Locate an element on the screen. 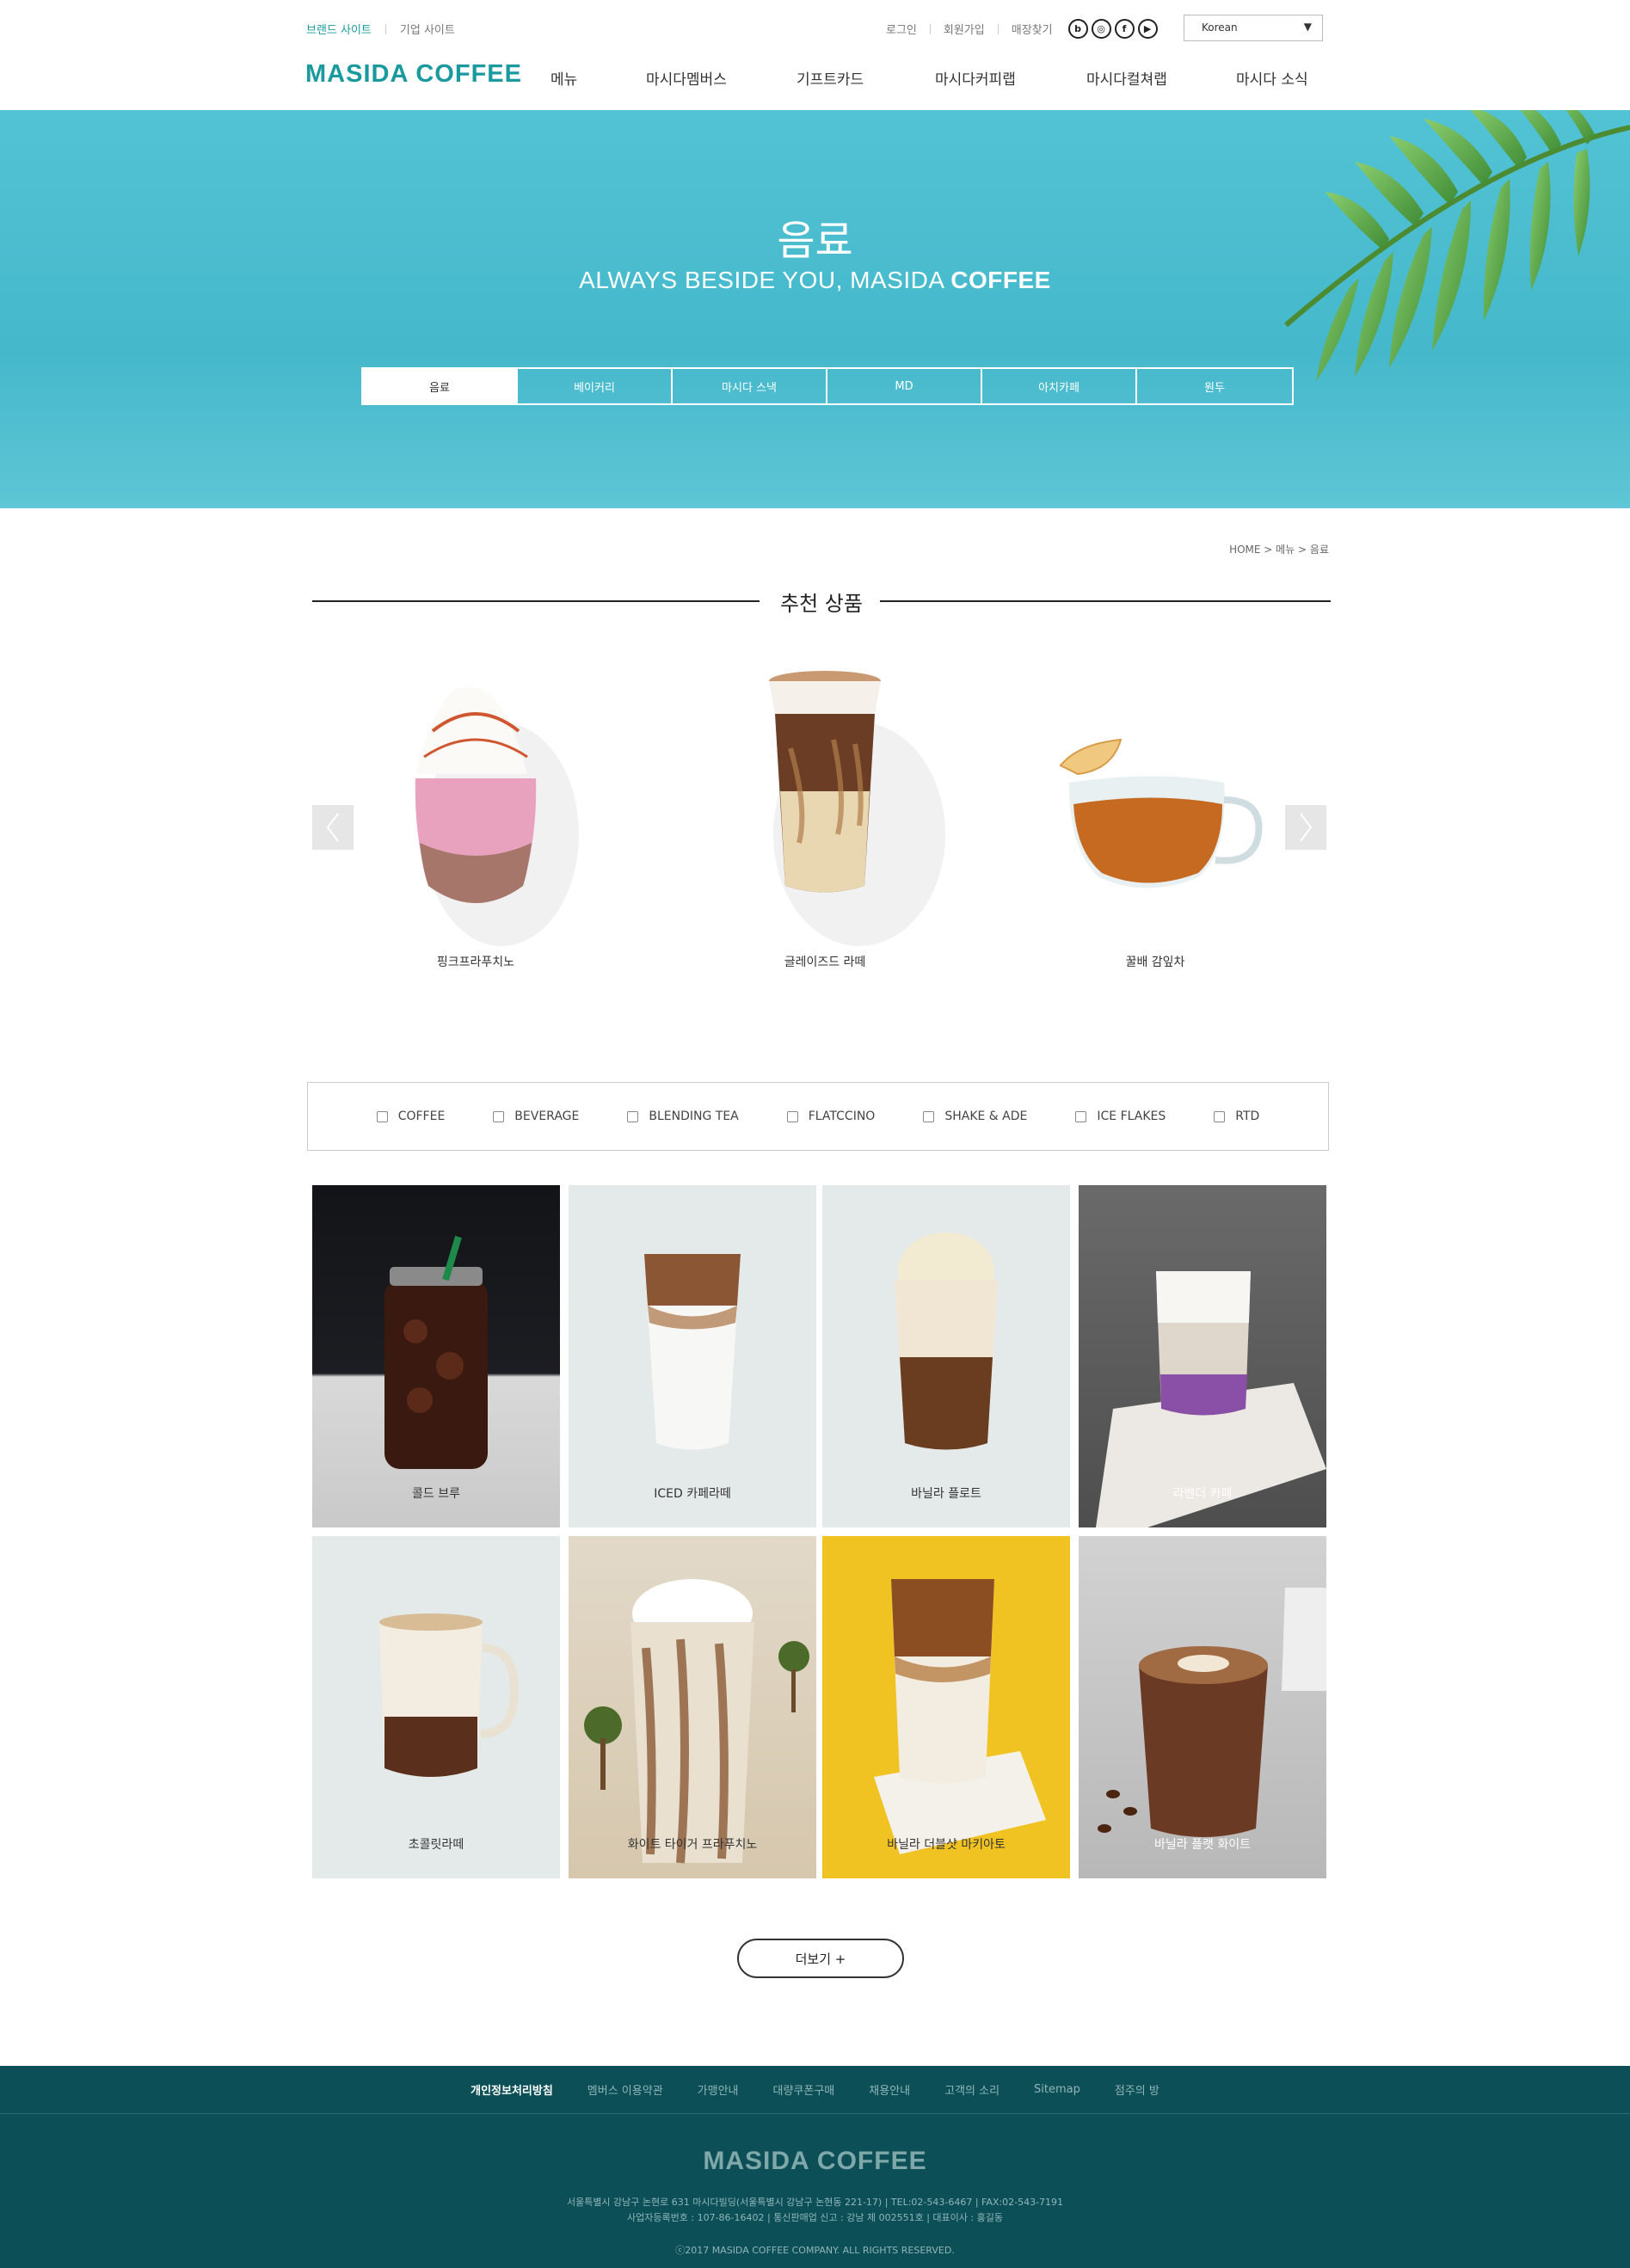 This screenshot has height=2268, width=1630. footer-link-bulk-coupon: 대량쿠폰구매 is located at coordinates (804, 2089).